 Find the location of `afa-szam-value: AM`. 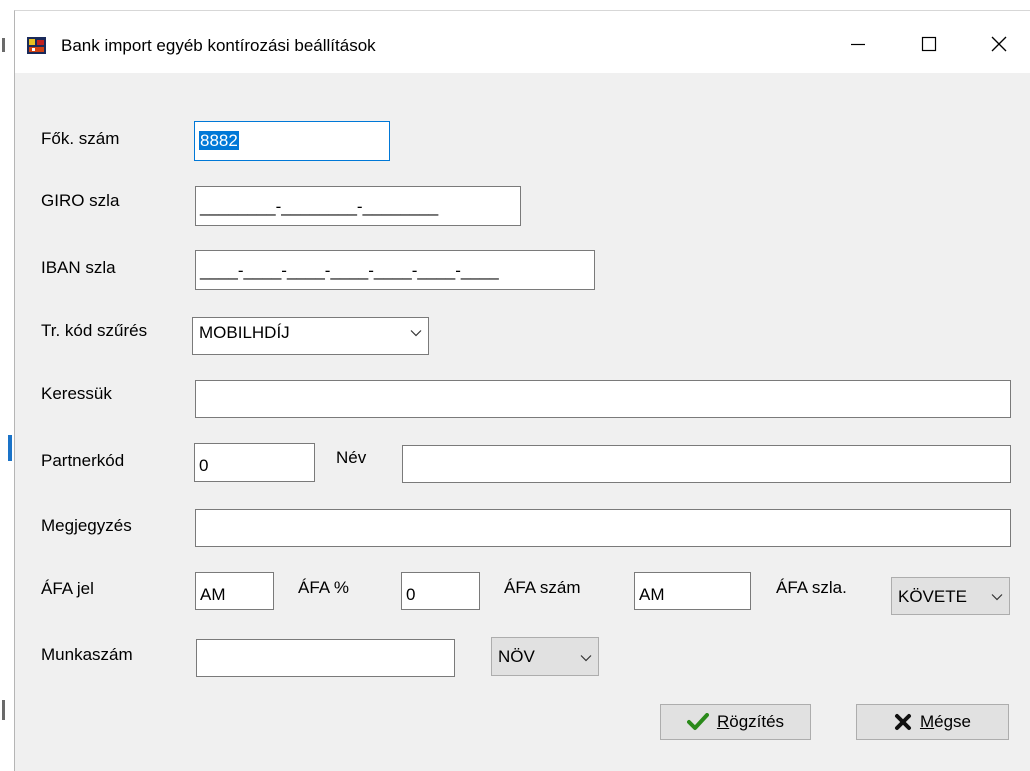

afa-szam-value: AM is located at coordinates (652, 594).